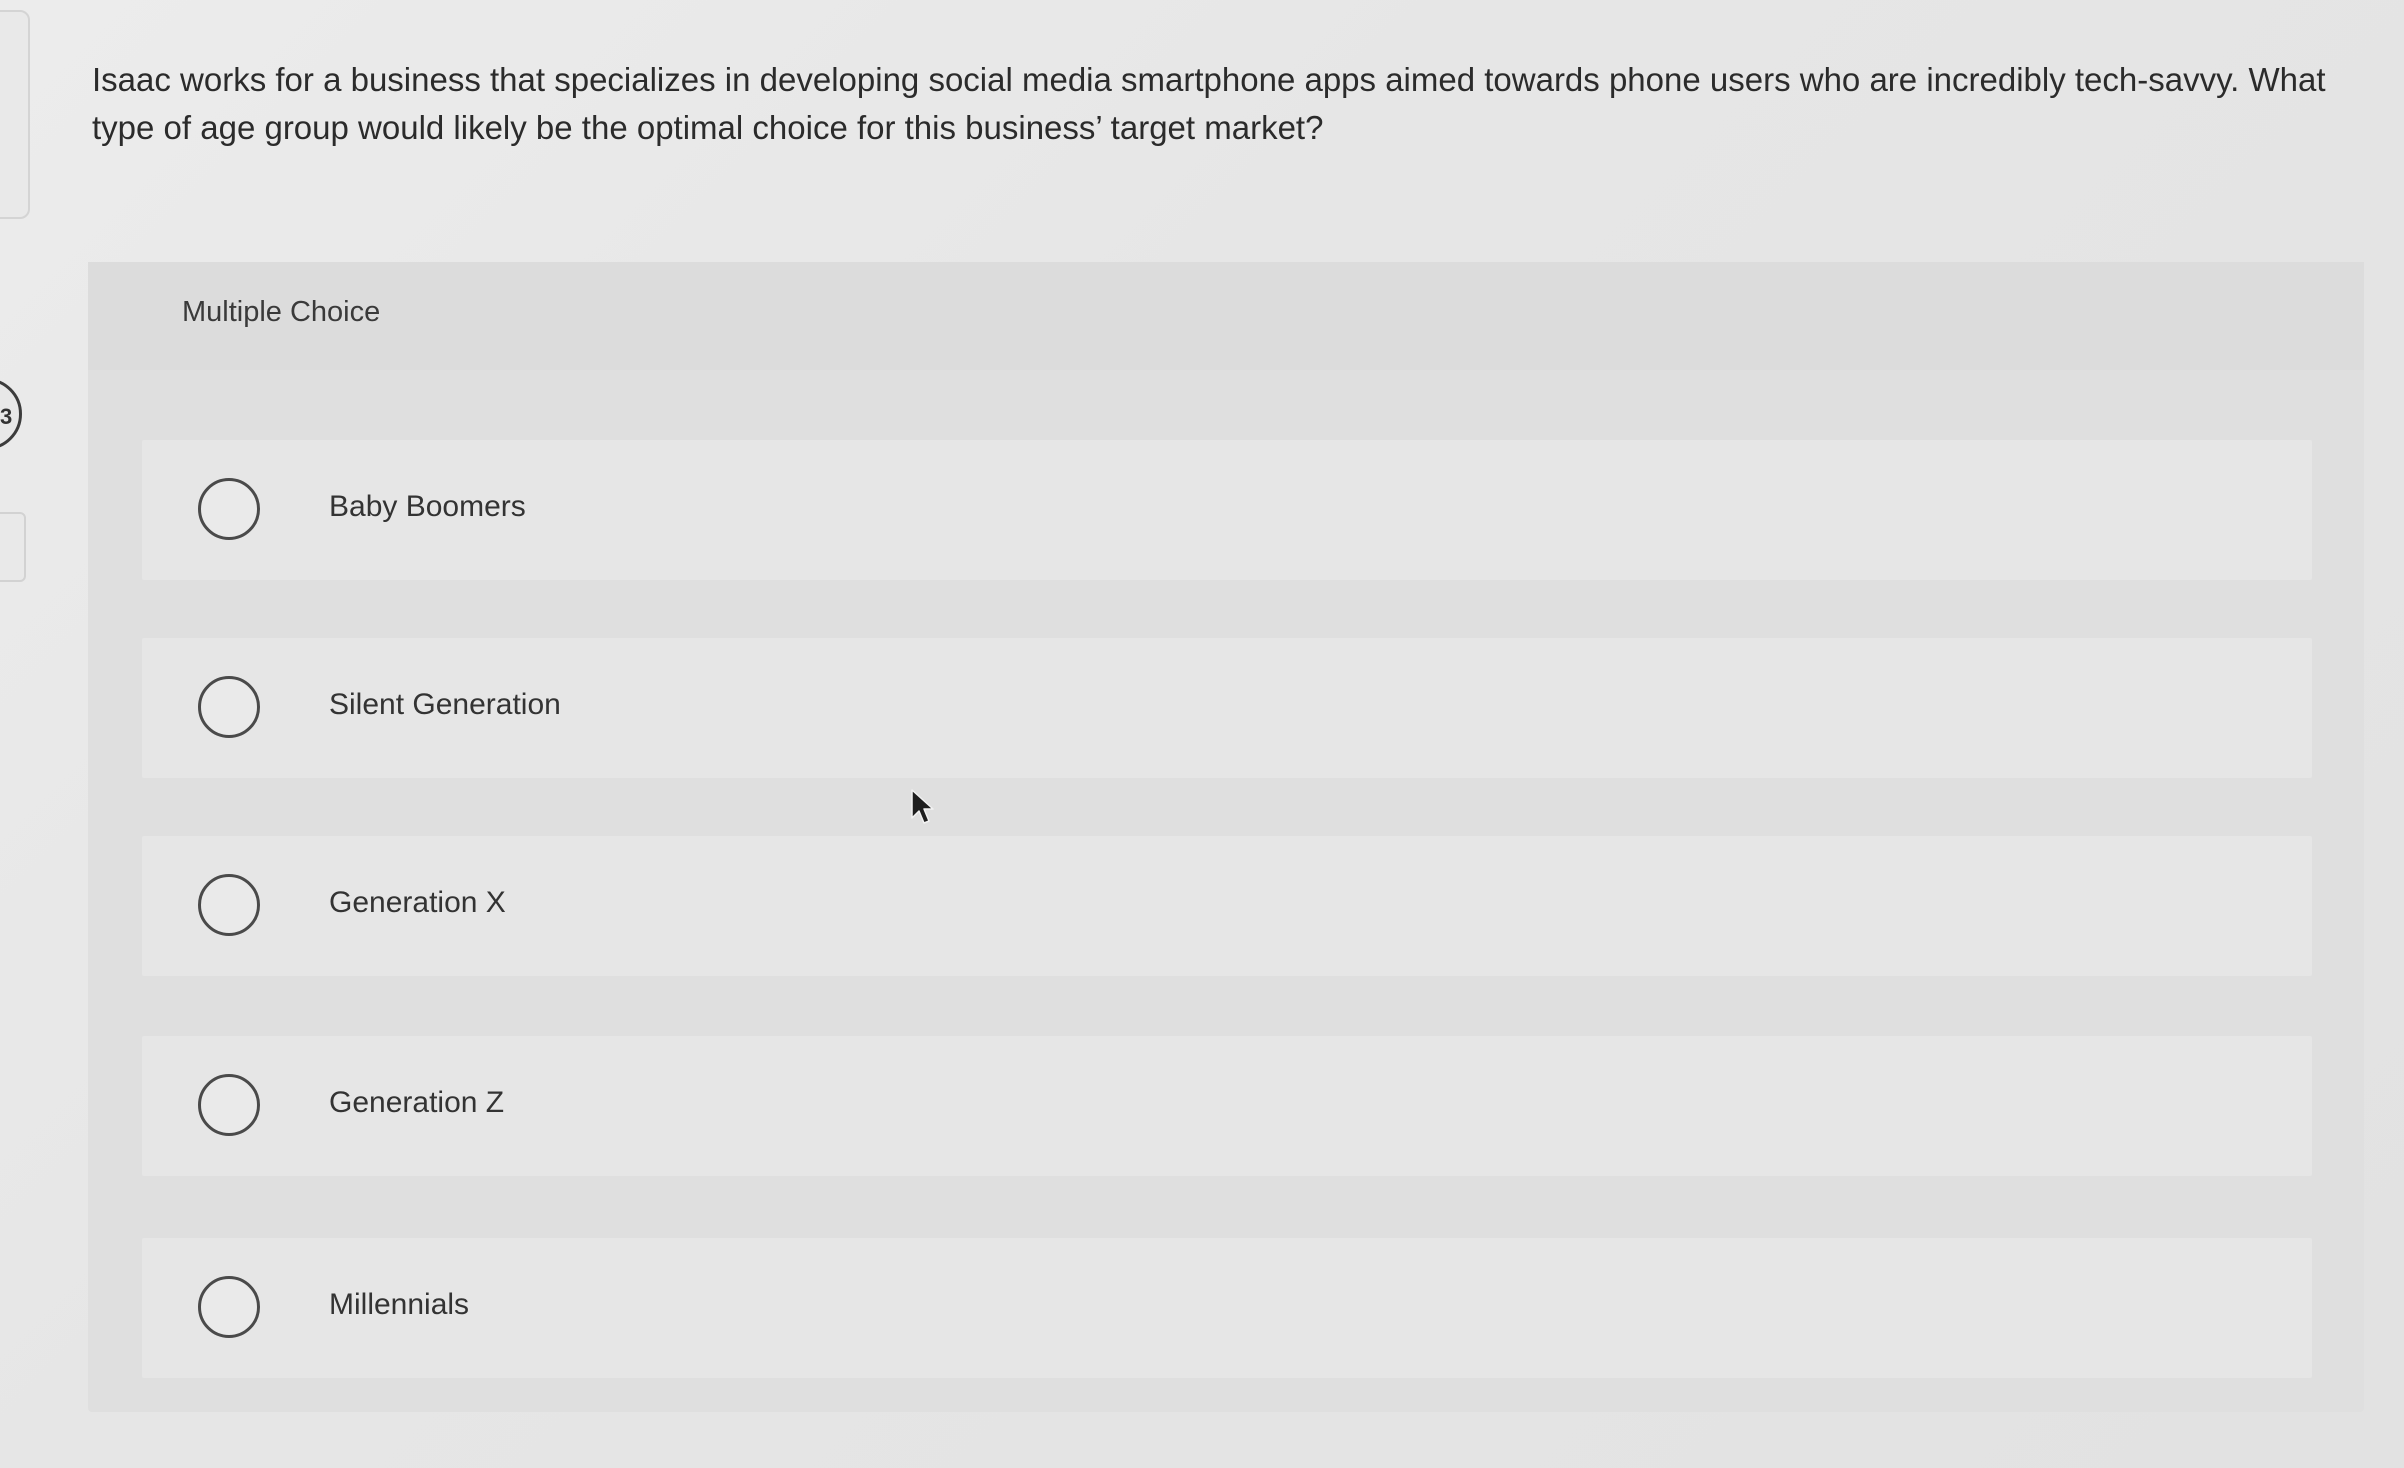 The image size is (2404, 1468). I want to click on left-edge-panel-fragment, so click(15, 114).